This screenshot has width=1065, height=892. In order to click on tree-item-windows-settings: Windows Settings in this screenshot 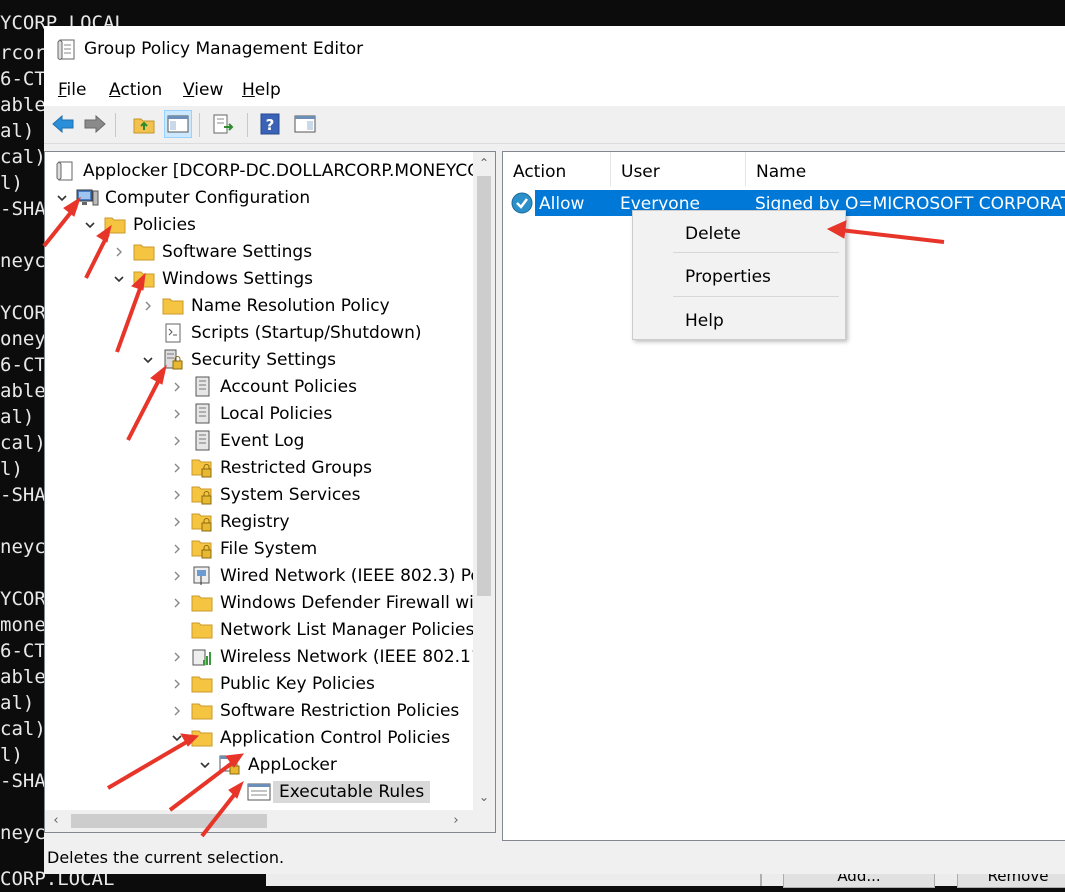, I will do `click(212, 279)`.